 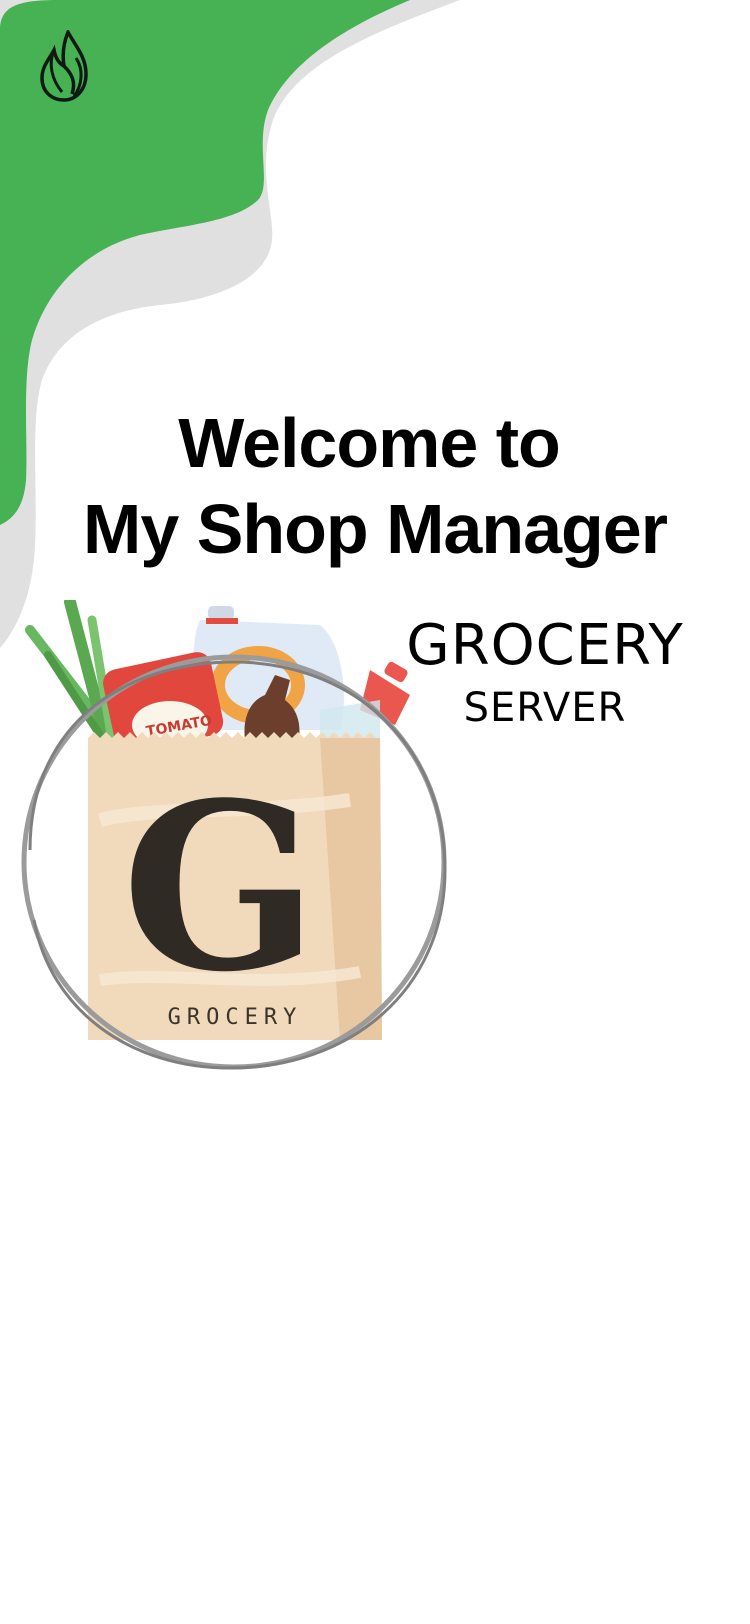 What do you see at coordinates (64, 66) in the screenshot?
I see `flame-leaf-icon` at bounding box center [64, 66].